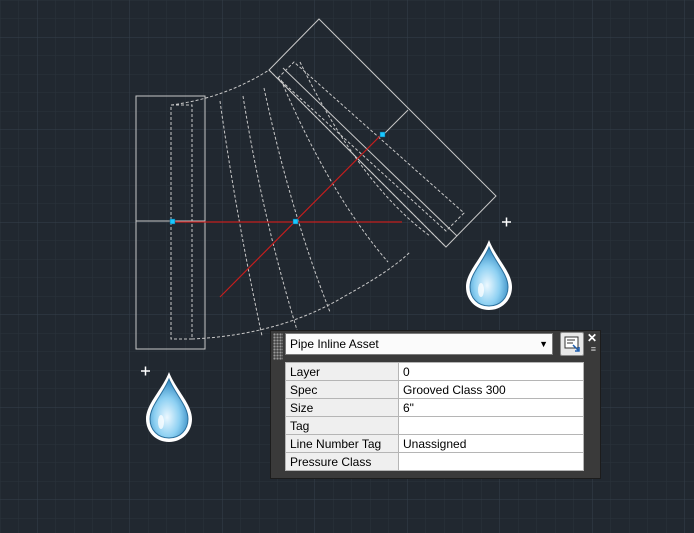 This screenshot has height=533, width=694. What do you see at coordinates (278, 346) in the screenshot?
I see `palette-grip-handle` at bounding box center [278, 346].